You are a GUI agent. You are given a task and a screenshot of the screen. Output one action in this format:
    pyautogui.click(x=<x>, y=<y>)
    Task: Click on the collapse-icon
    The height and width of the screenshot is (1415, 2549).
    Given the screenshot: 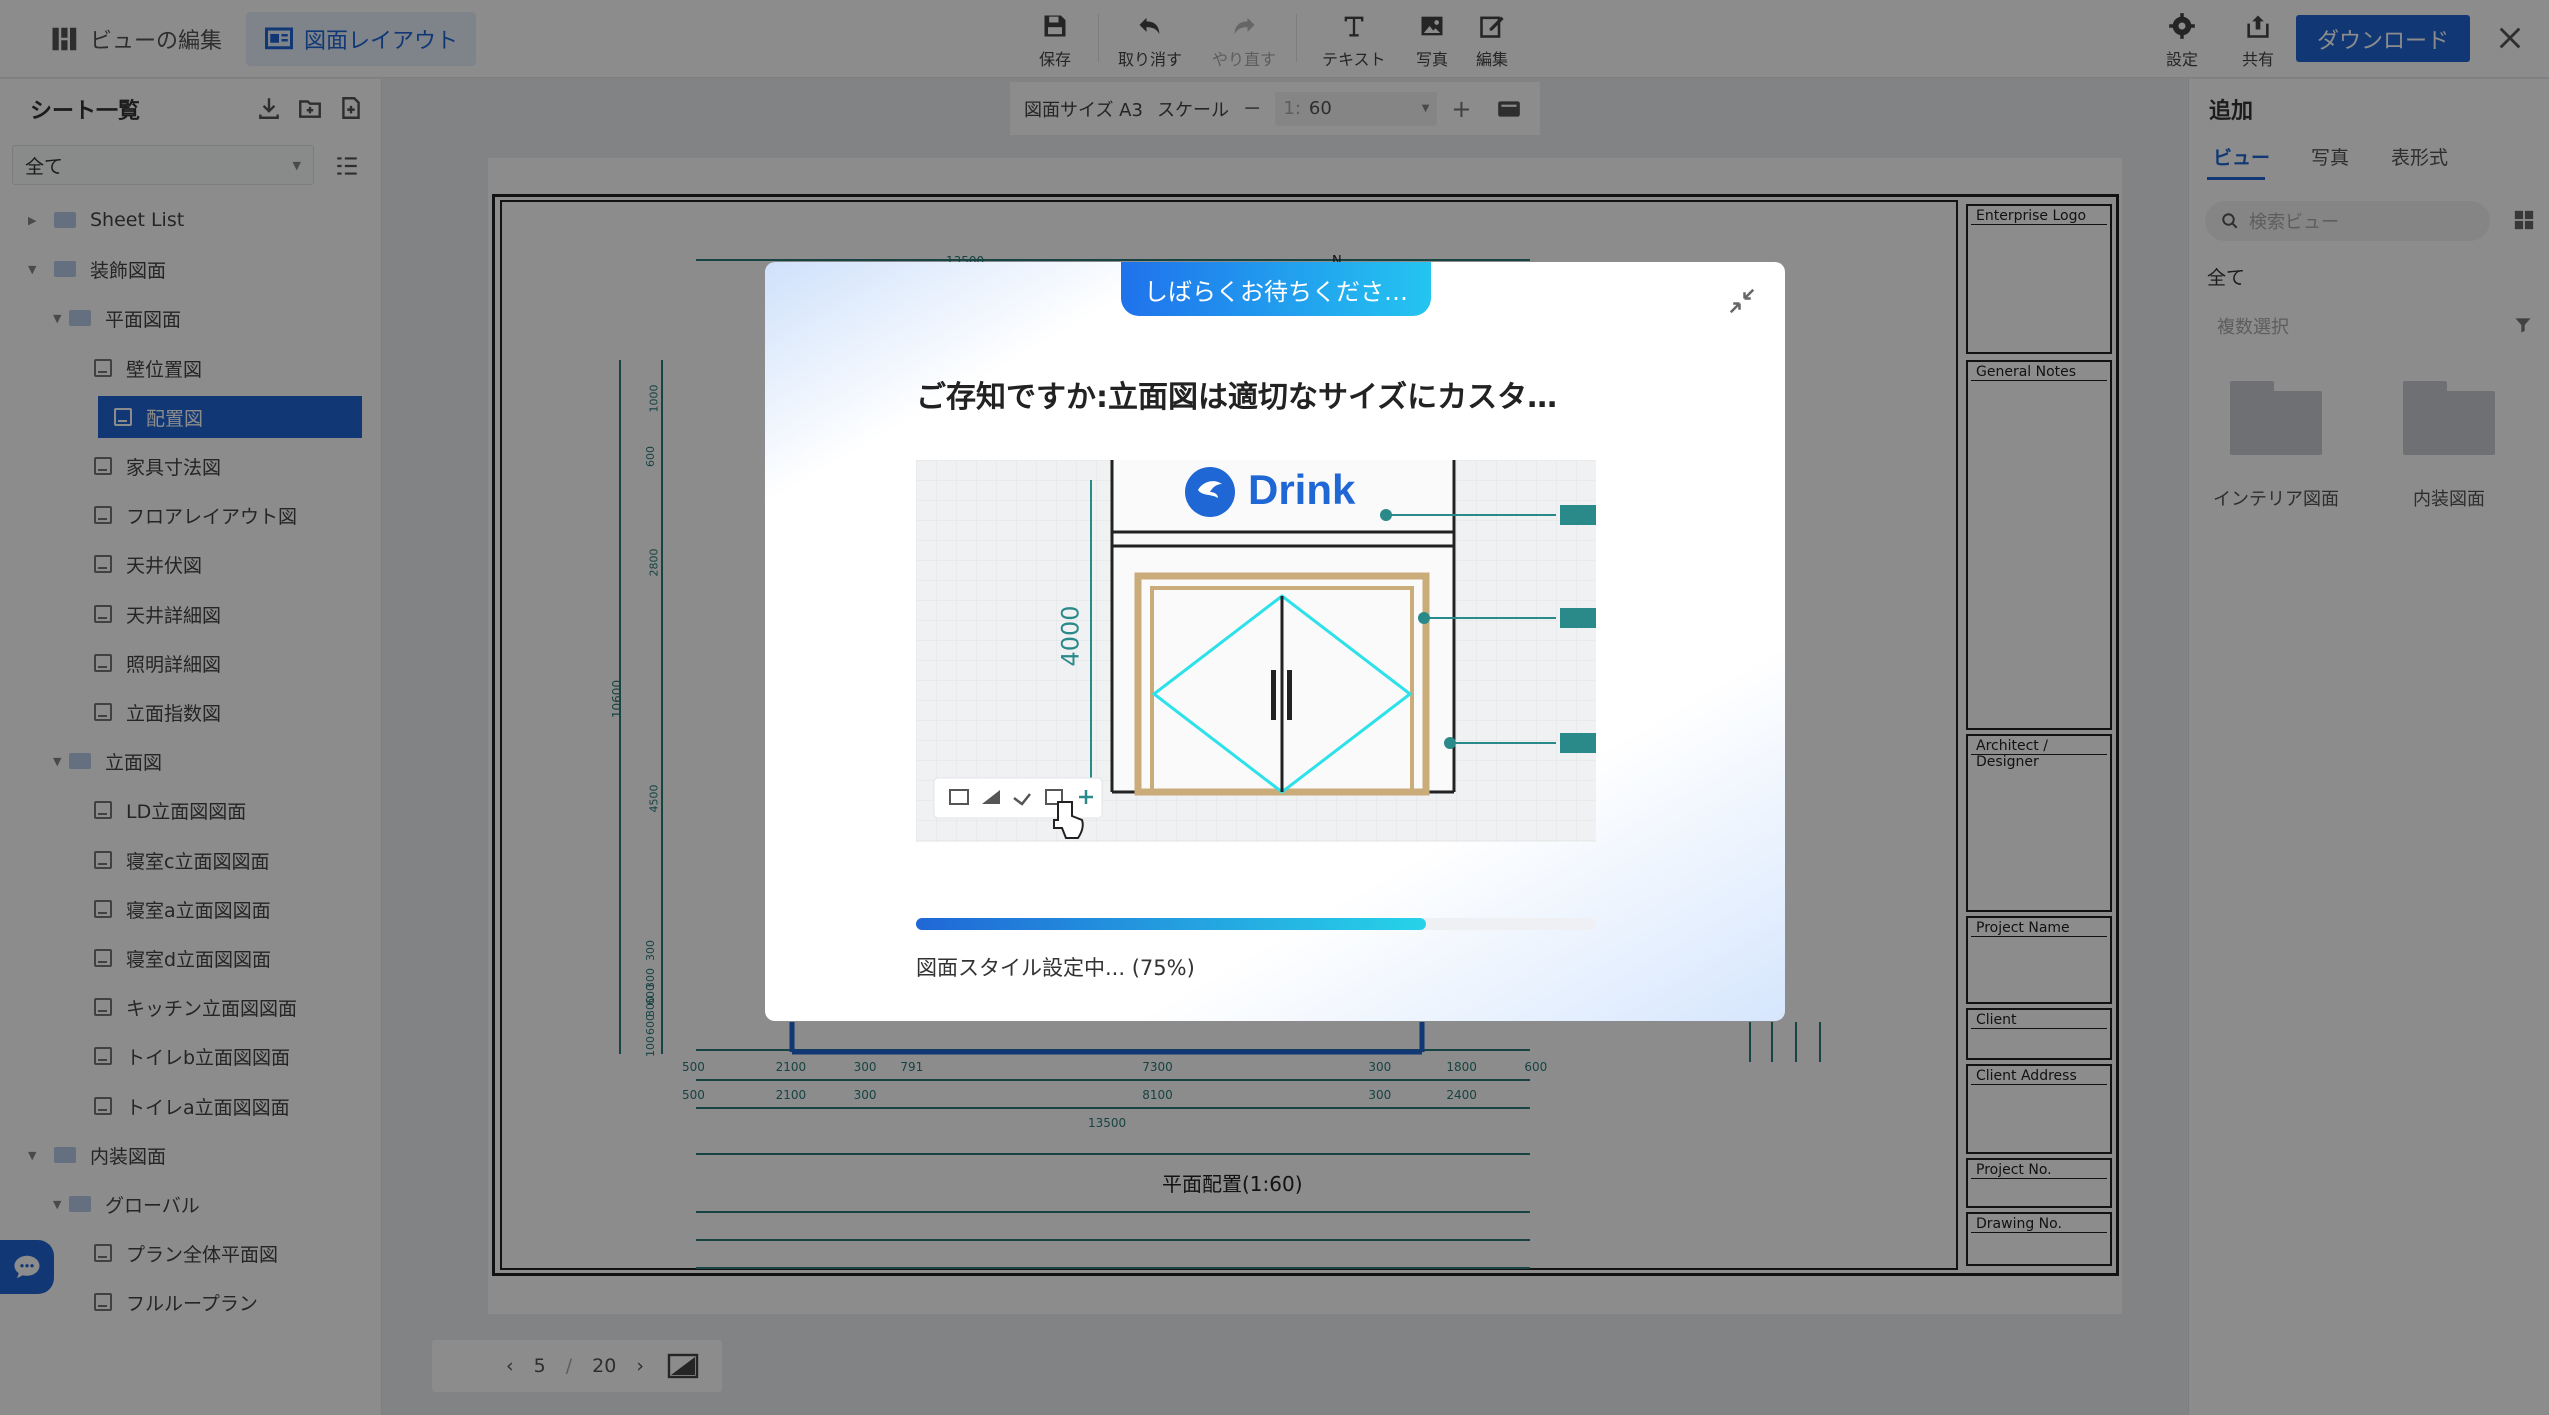 What is the action you would take?
    pyautogui.click(x=1742, y=301)
    